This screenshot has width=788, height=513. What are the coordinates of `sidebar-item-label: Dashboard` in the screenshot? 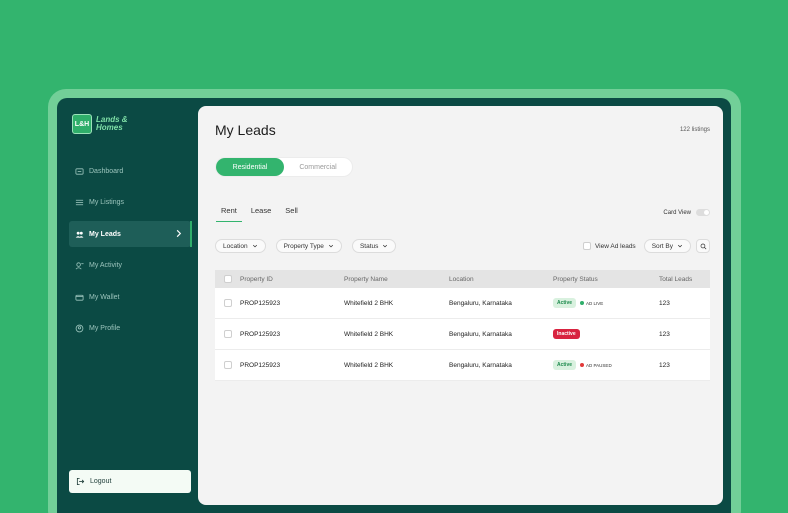 It's located at (106, 171).